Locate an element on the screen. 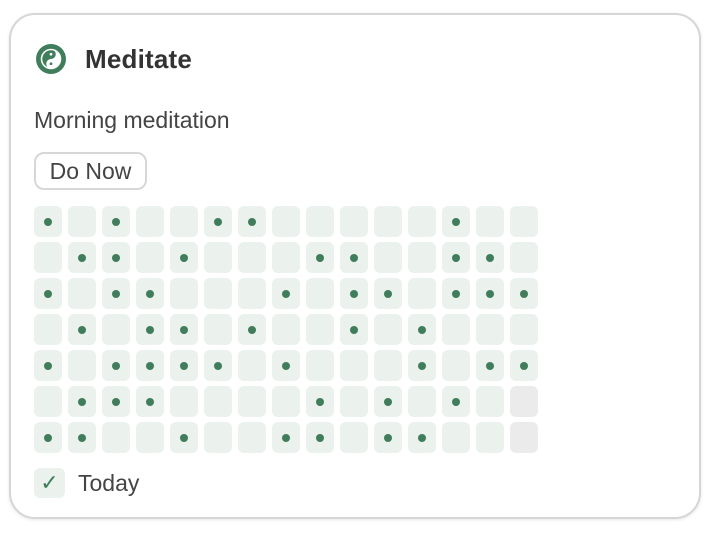 The height and width of the screenshot is (534, 712). do-now-button: Do Now is located at coordinates (90, 171).